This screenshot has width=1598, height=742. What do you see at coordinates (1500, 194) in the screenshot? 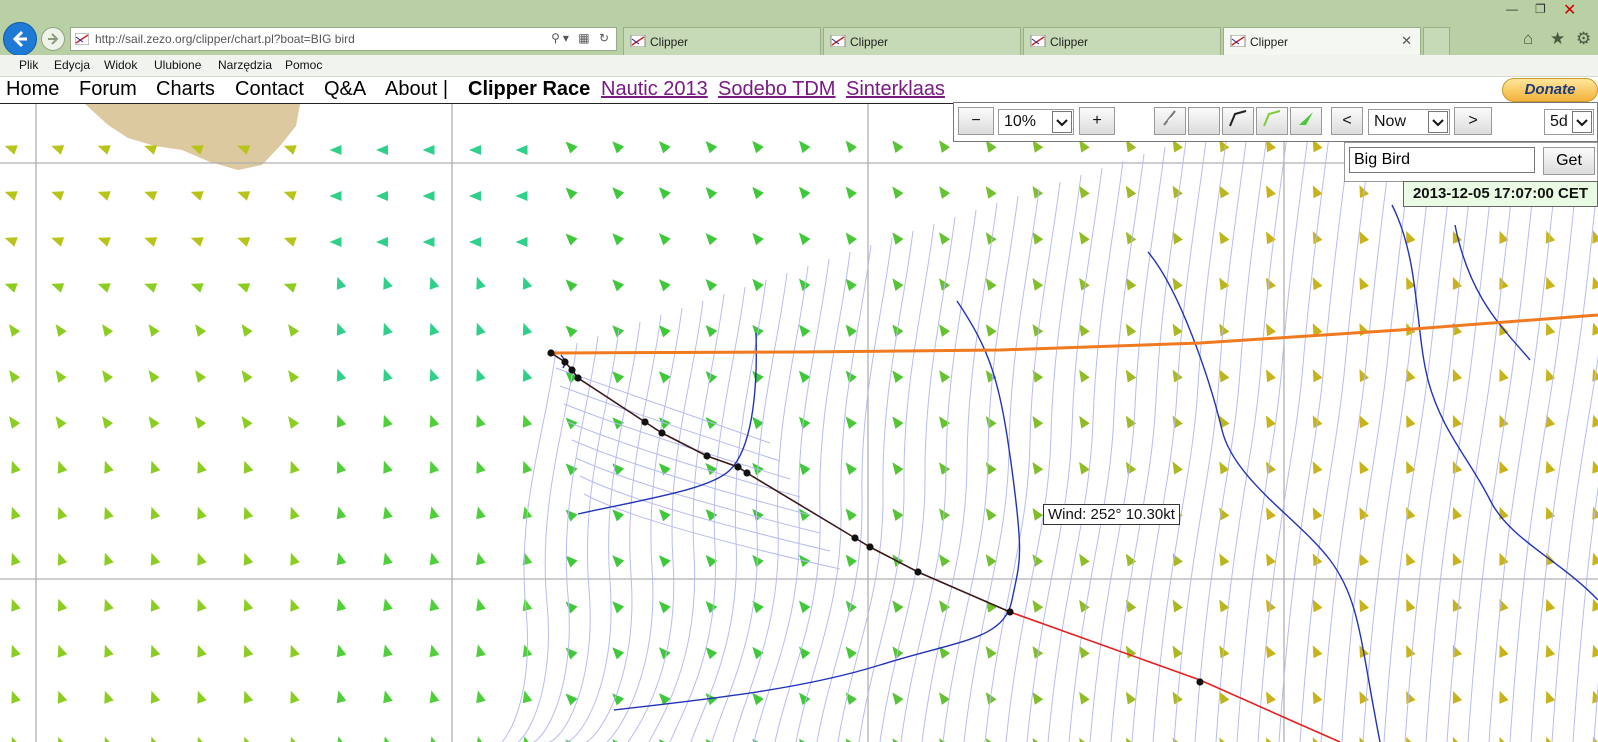
I see `forecast-timestamp: 2013-12-05 17:07:00 CET` at bounding box center [1500, 194].